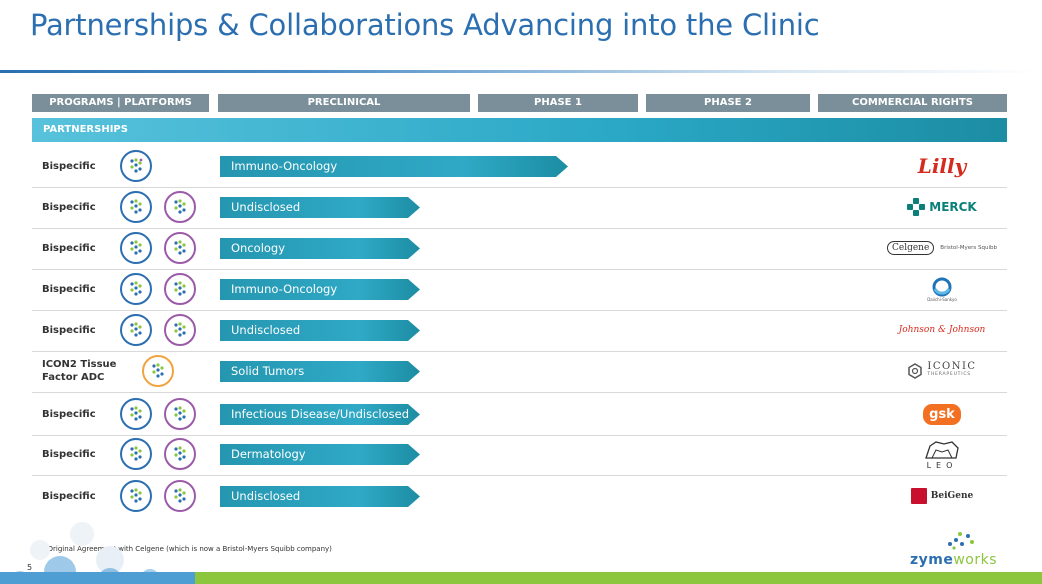 The width and height of the screenshot is (1042, 584). I want to click on progress-arrow: Dermatology, so click(320, 454).